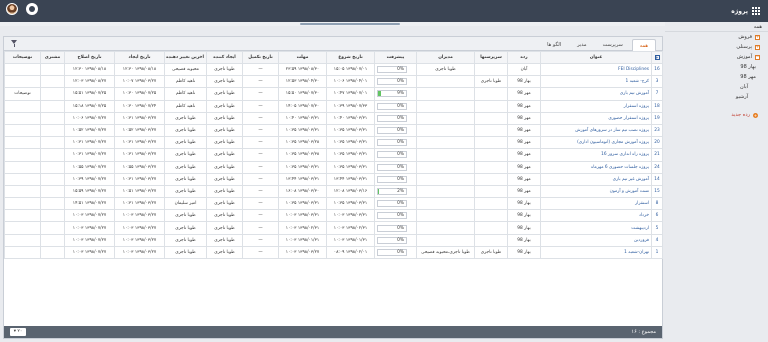 The height and width of the screenshot is (342, 768). What do you see at coordinates (554, 45) in the screenshot?
I see `tab: الگو ها` at bounding box center [554, 45].